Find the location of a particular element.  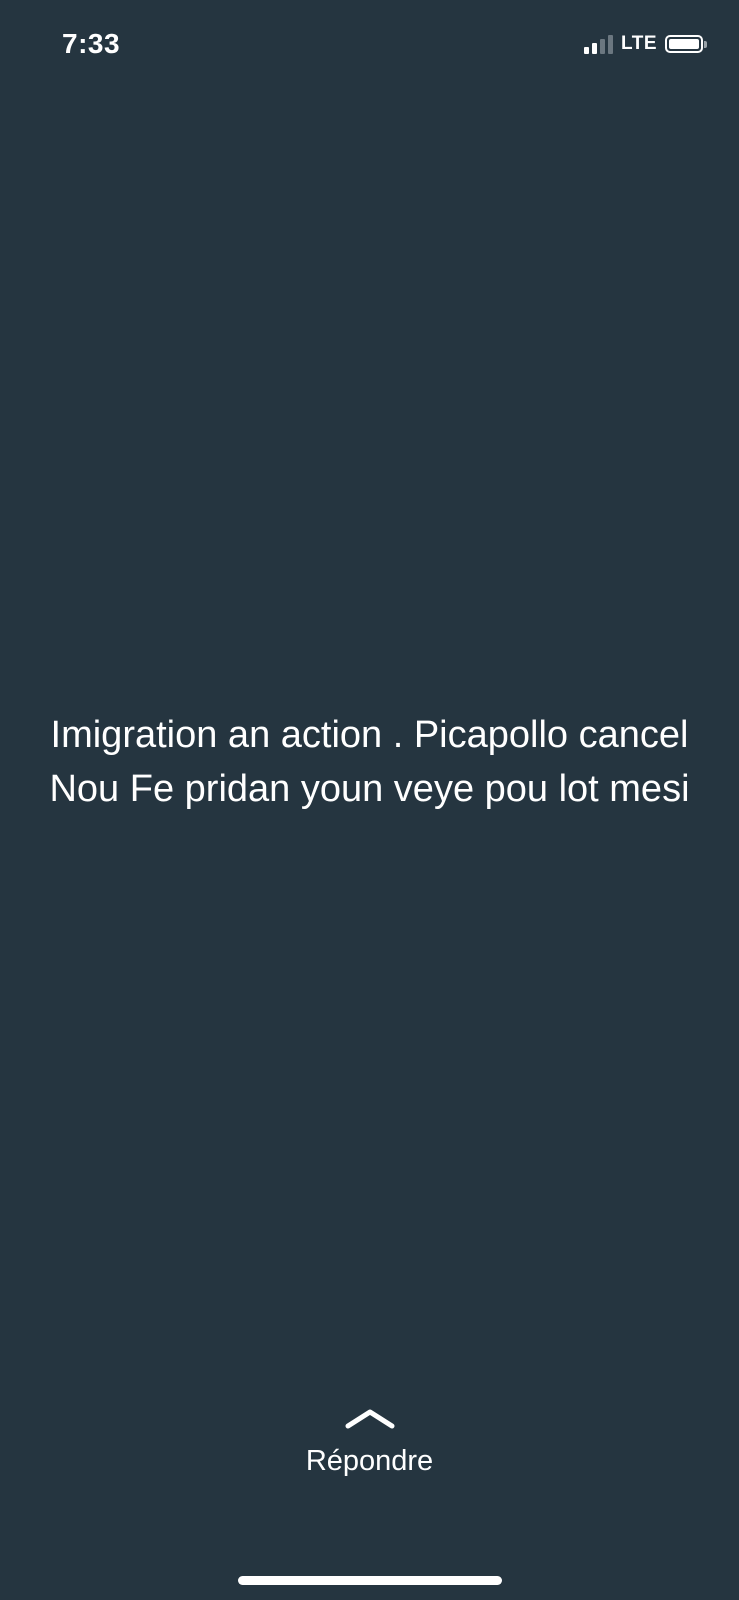

battery-cap is located at coordinates (705, 44).